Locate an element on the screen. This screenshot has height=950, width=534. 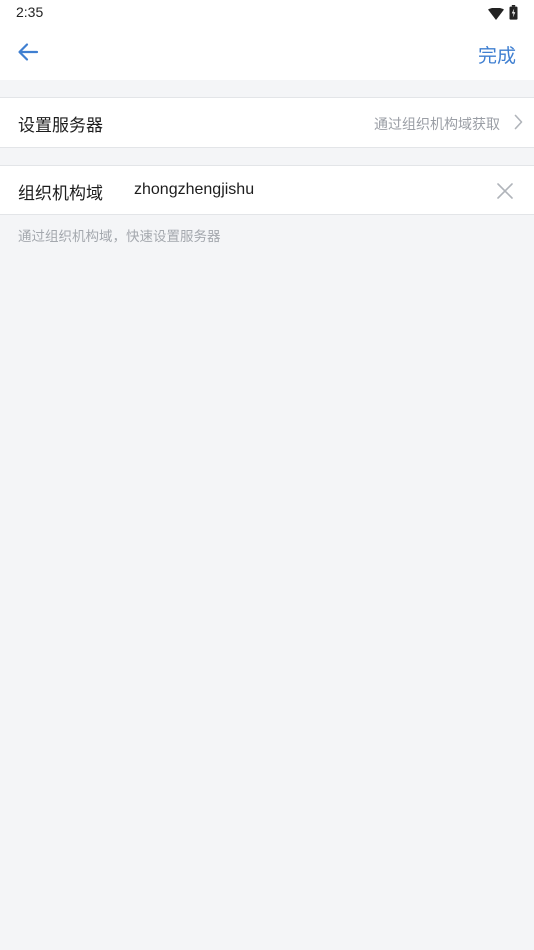
app-bar: 完成 is located at coordinates (267, 54).